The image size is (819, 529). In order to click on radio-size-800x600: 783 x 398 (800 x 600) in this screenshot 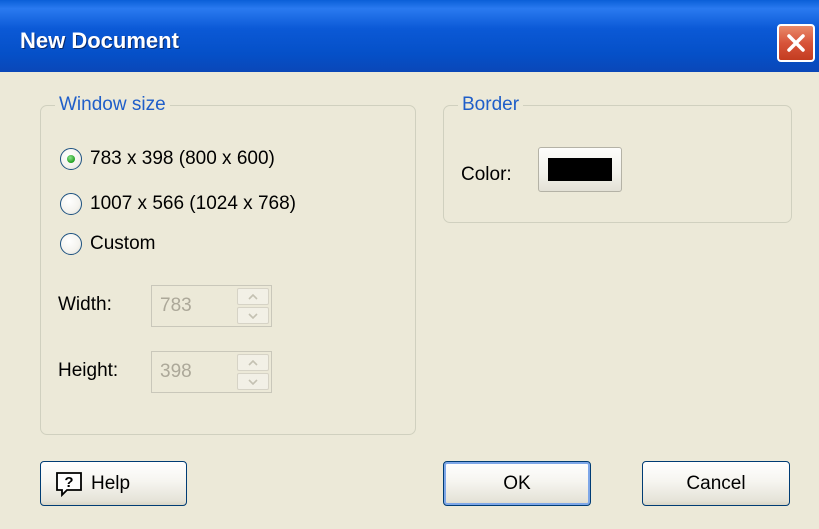, I will do `click(167, 159)`.